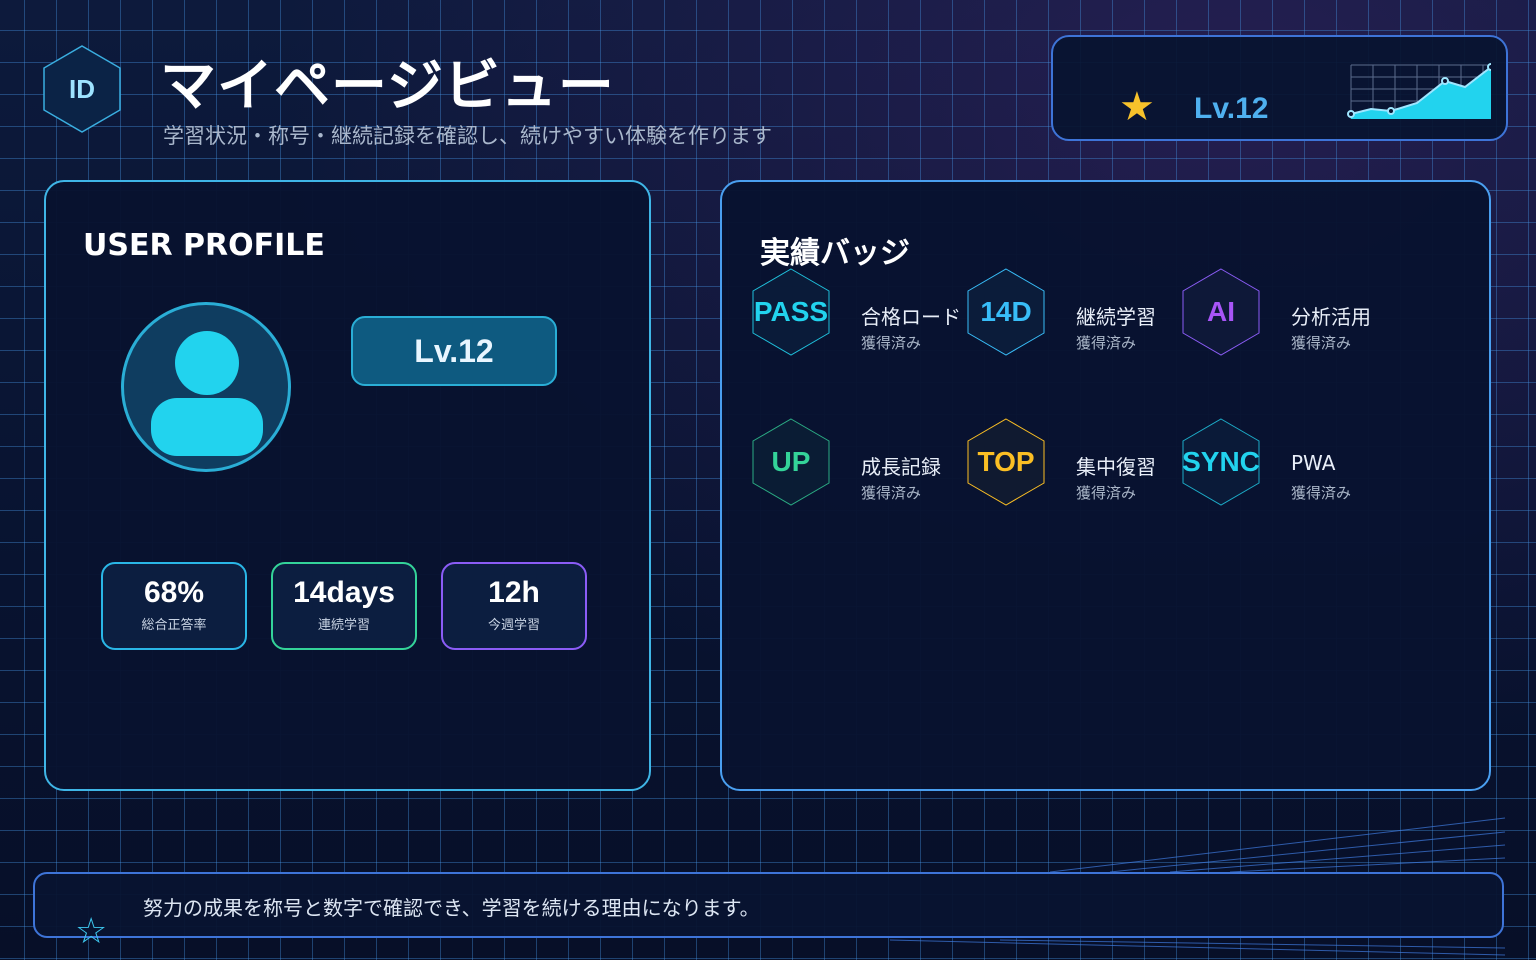 Image resolution: width=1536 pixels, height=960 pixels. I want to click on badge-name: 分析活用, so click(1331, 317).